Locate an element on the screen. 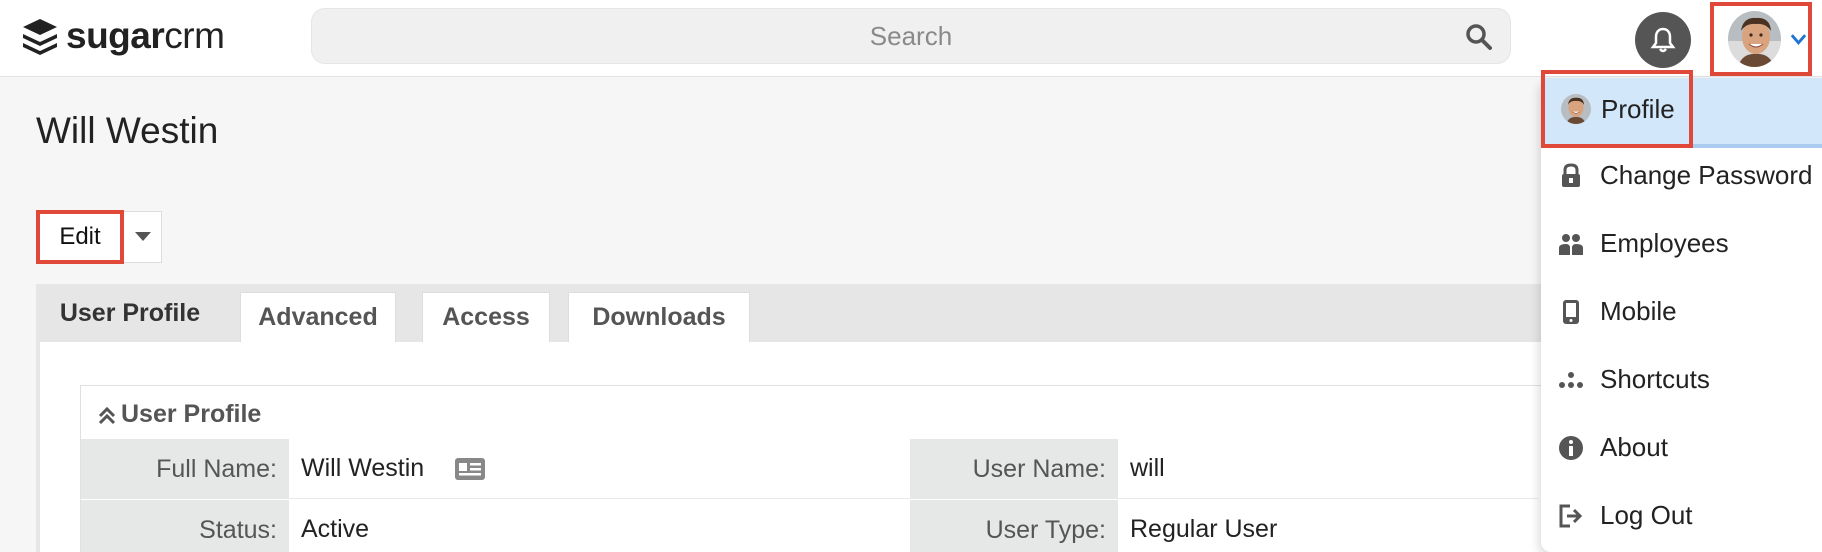 This screenshot has width=1822, height=552. menu-item-label: About is located at coordinates (1634, 447).